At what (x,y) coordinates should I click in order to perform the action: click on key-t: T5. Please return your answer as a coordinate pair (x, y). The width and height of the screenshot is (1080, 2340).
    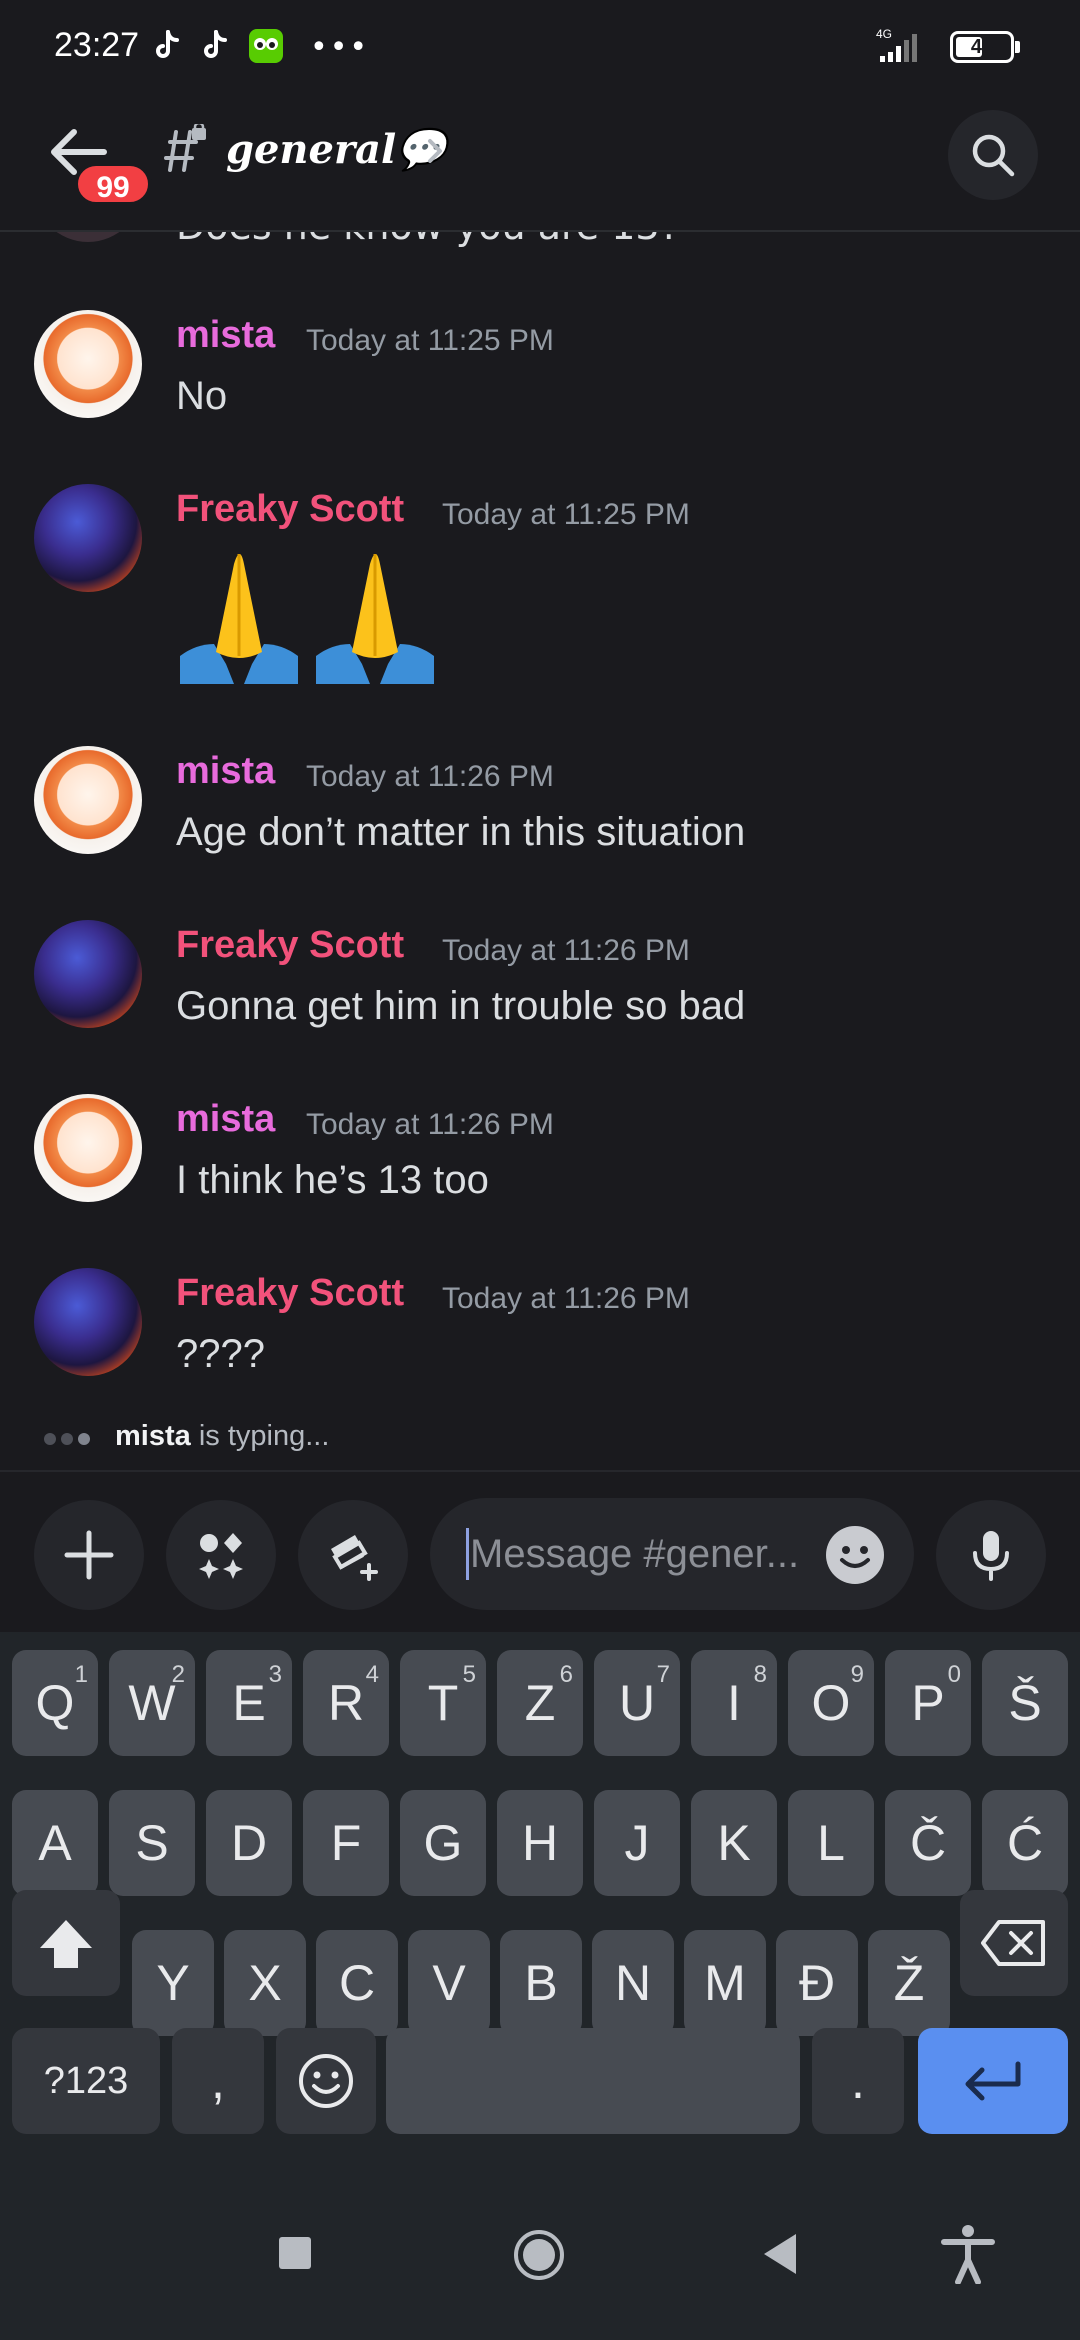
    Looking at the image, I should click on (443, 1703).